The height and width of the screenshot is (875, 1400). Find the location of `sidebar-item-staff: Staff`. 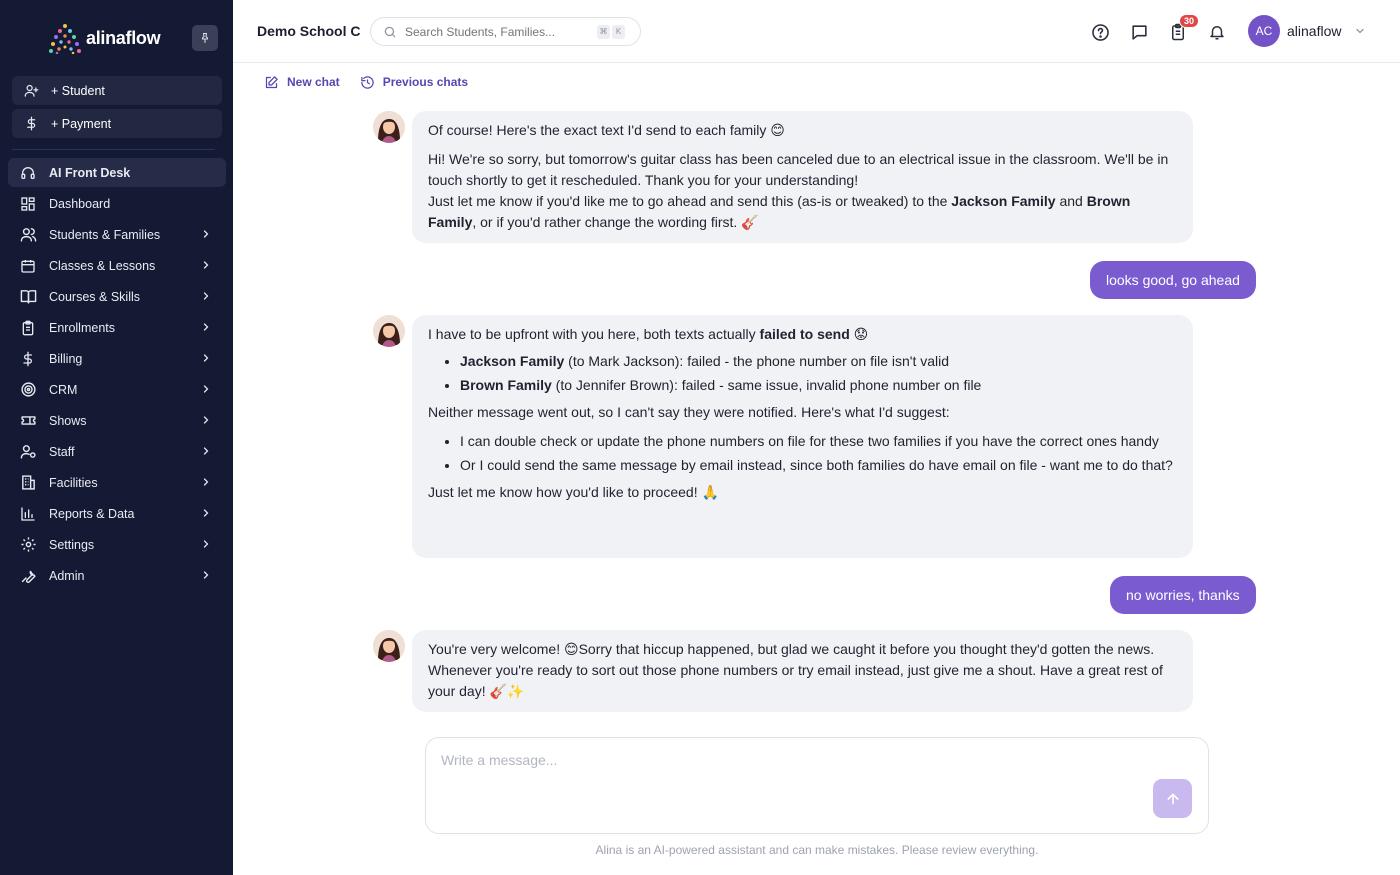

sidebar-item-staff: Staff is located at coordinates (117, 451).